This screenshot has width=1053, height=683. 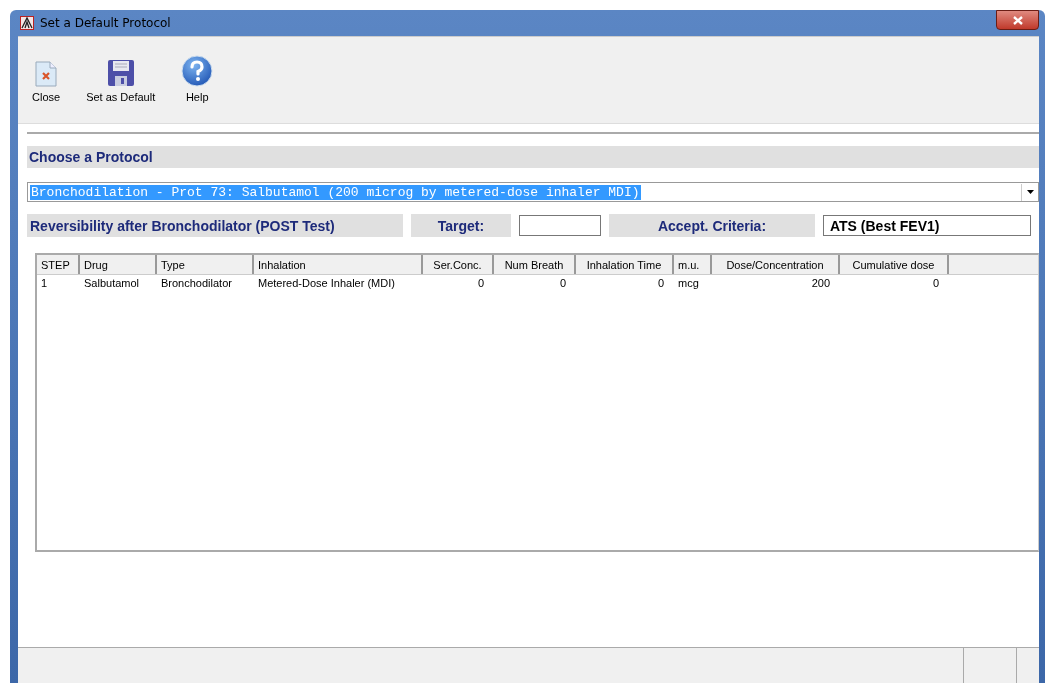 I want to click on close-button, so click(x=1017, y=20).